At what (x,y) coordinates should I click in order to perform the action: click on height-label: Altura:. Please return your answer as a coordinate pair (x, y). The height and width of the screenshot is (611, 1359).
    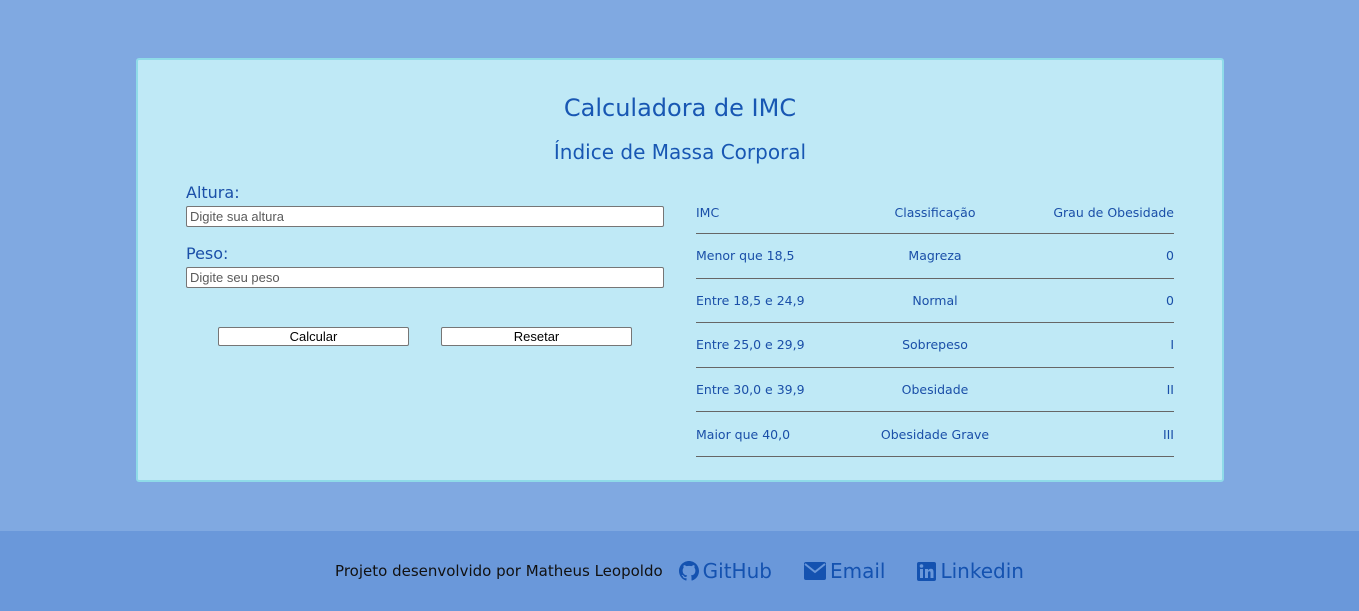
    Looking at the image, I should click on (213, 192).